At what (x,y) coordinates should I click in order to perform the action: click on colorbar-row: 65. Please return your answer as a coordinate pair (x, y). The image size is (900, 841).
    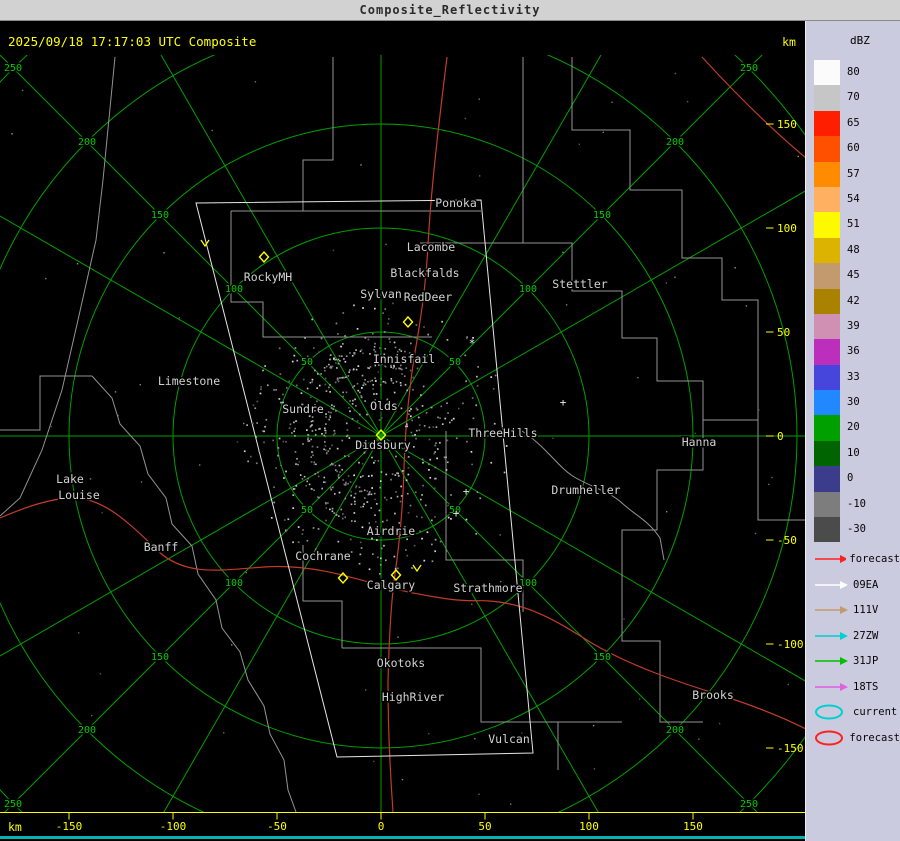
    Looking at the image, I should click on (857, 123).